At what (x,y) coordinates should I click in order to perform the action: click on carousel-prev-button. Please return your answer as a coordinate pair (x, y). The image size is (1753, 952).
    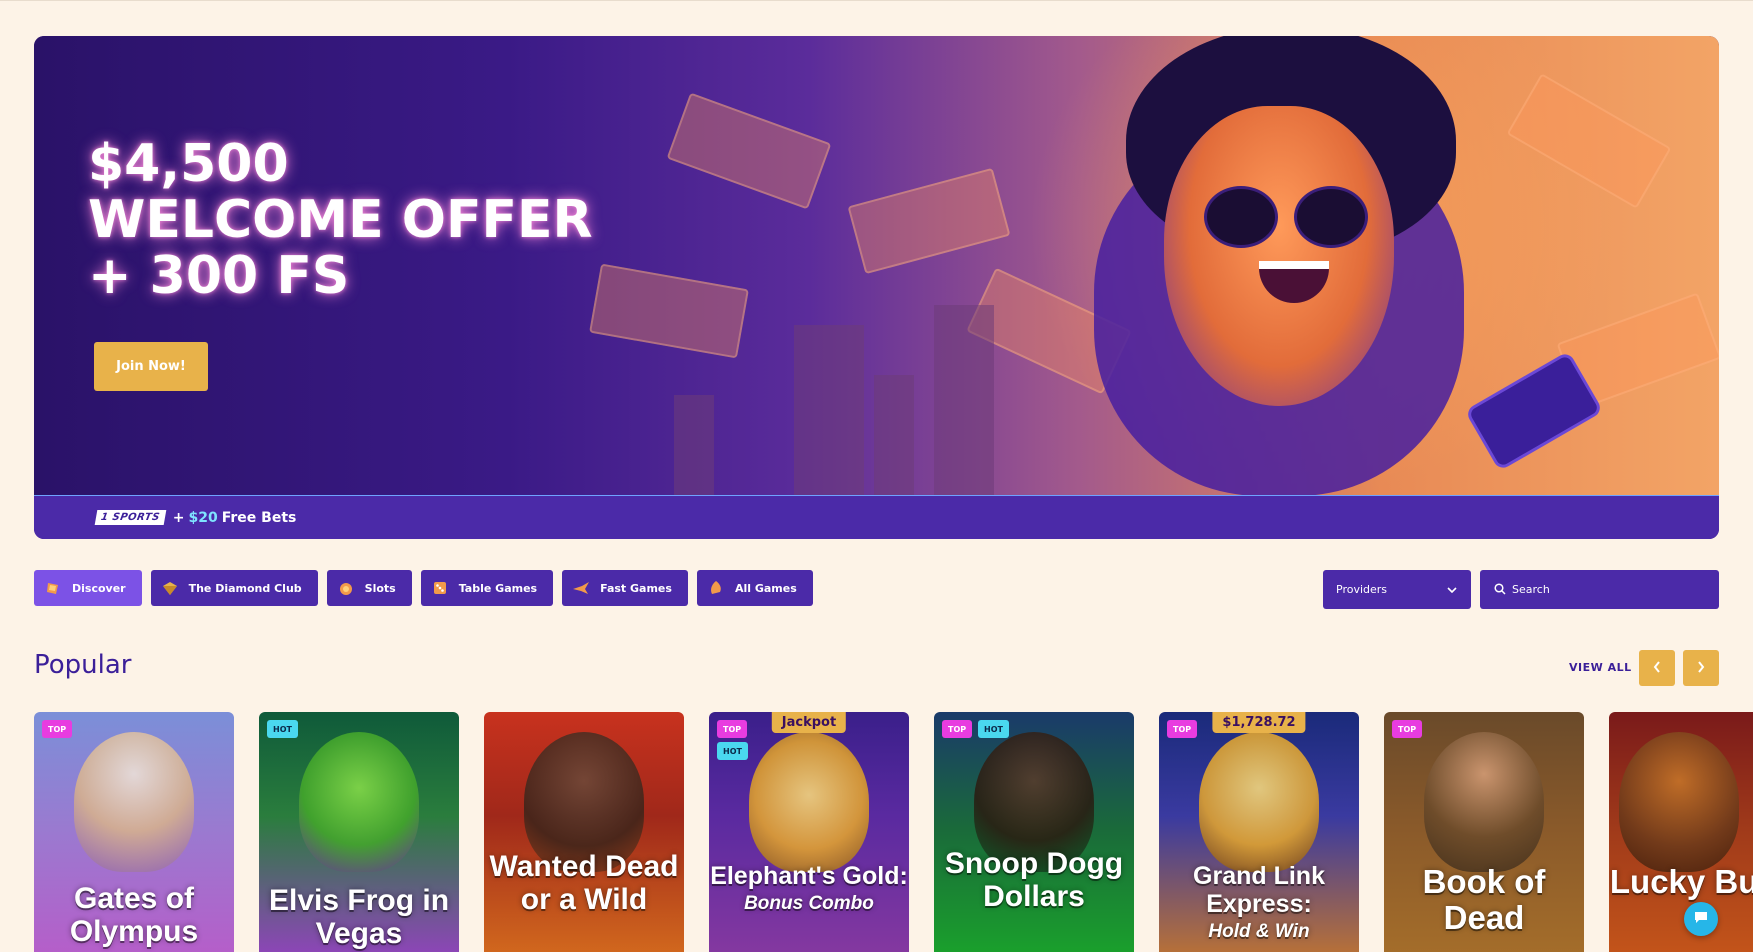
    Looking at the image, I should click on (1657, 668).